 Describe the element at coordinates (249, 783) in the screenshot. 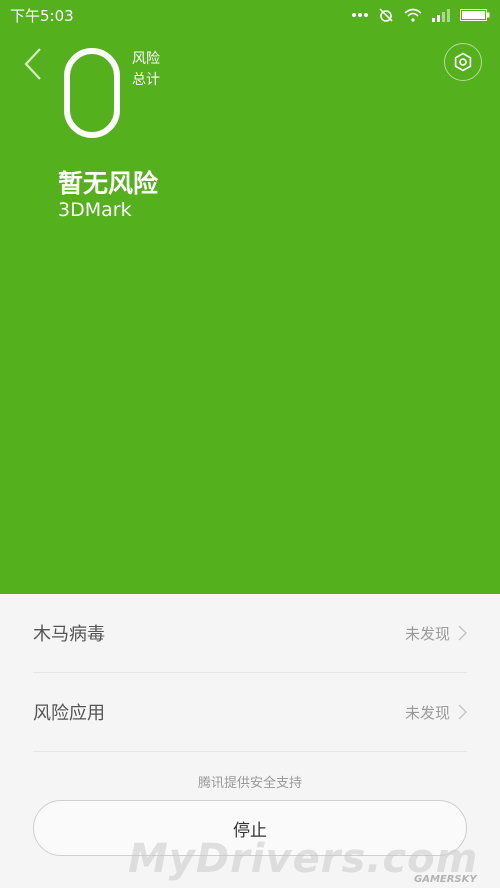

I see `security-provider-note: 腾讯提供安全支持` at that location.